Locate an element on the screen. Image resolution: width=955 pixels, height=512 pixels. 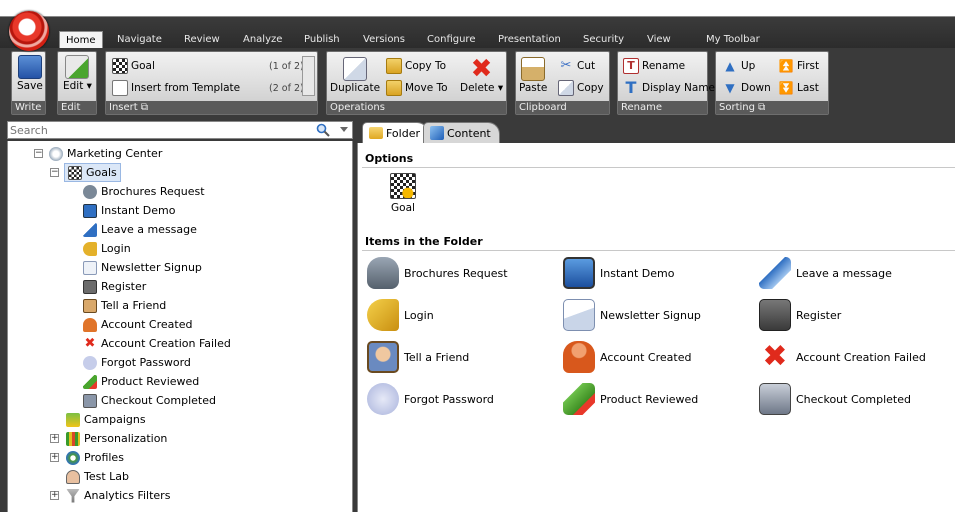
edit-button: Edit ▾ is located at coordinates (77, 73).